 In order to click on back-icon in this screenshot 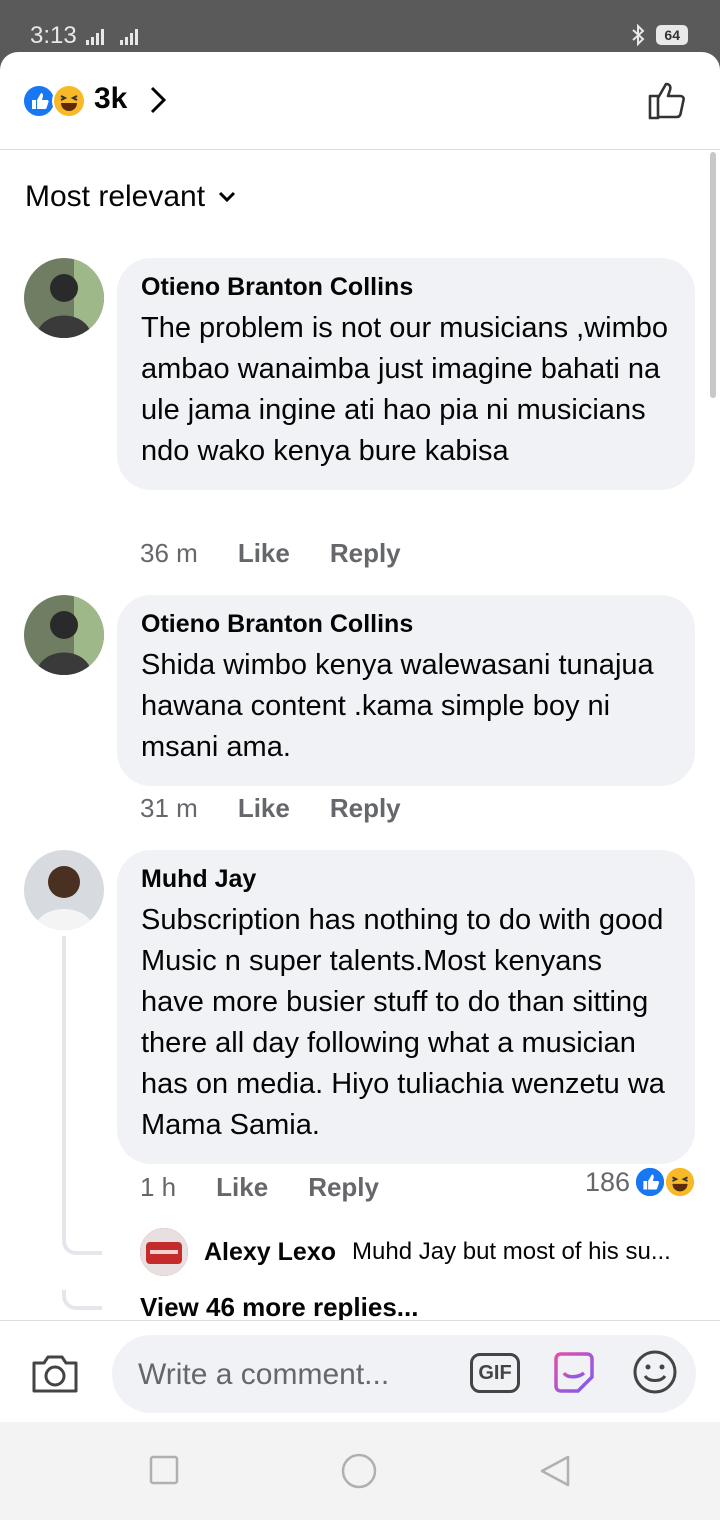, I will do `click(555, 1471)`.